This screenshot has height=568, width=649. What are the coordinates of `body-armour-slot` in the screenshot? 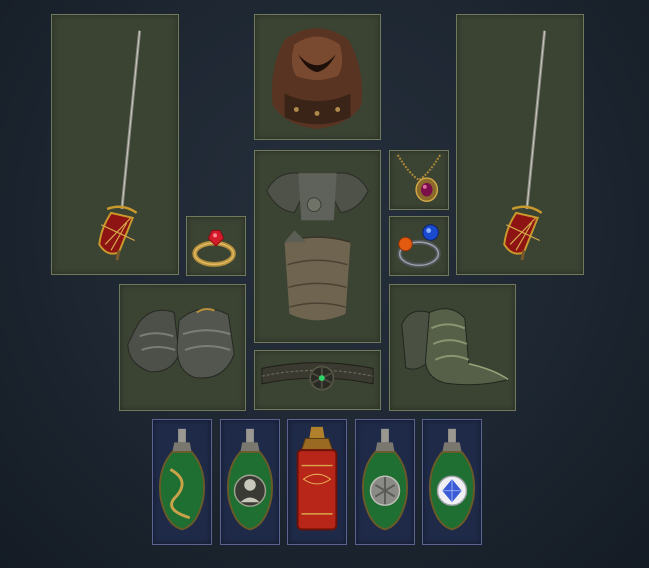 It's located at (317, 246).